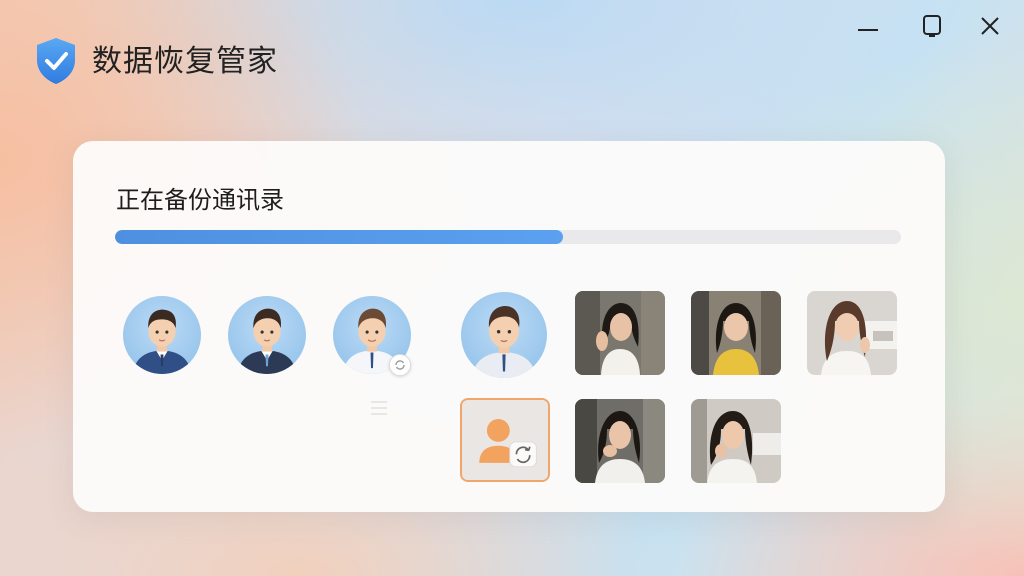 This screenshot has height=576, width=1024. Describe the element at coordinates (379, 408) in the screenshot. I see `faded-list-icon` at that location.